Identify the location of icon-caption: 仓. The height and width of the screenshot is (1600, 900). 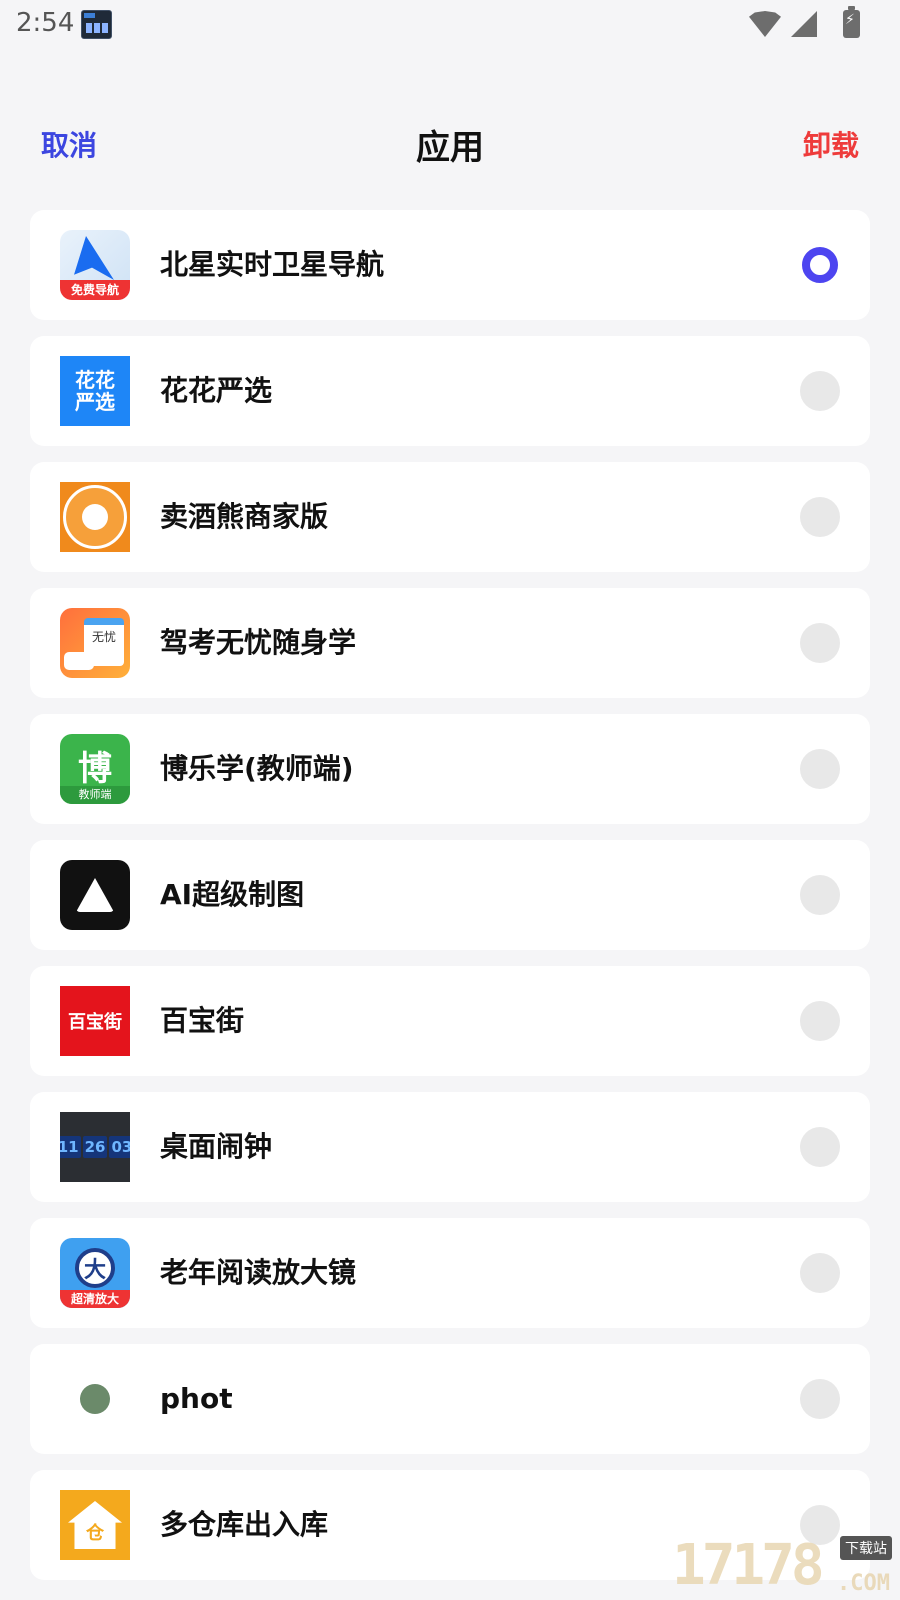
(95, 1525).